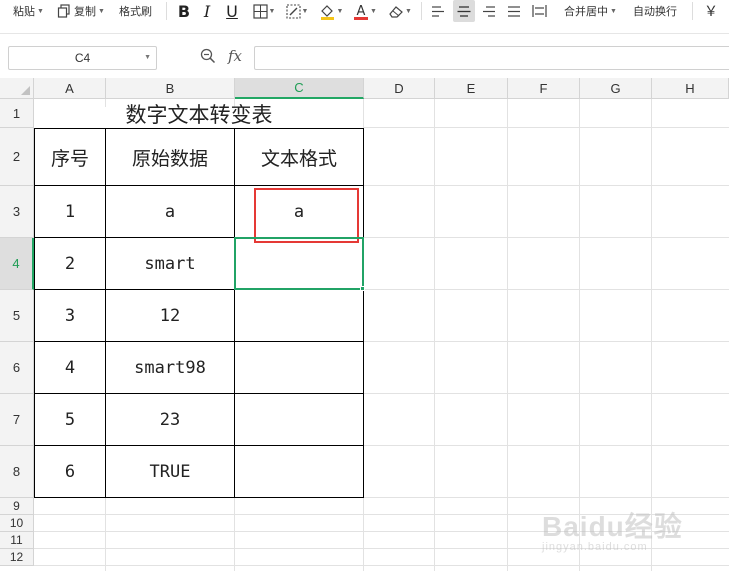  I want to click on table-cell: 3, so click(70, 315).